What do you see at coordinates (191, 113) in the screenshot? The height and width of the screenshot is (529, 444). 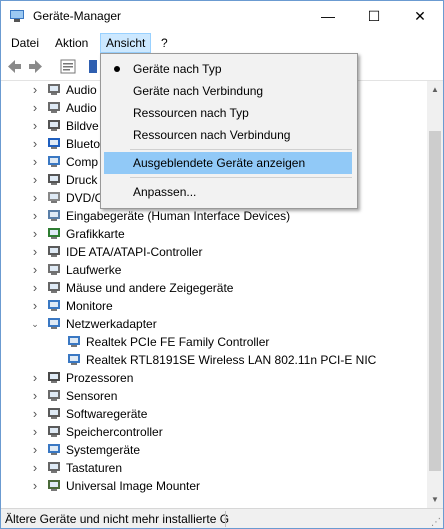 I see `menuitem-label: Ressourcen nach Typ` at bounding box center [191, 113].